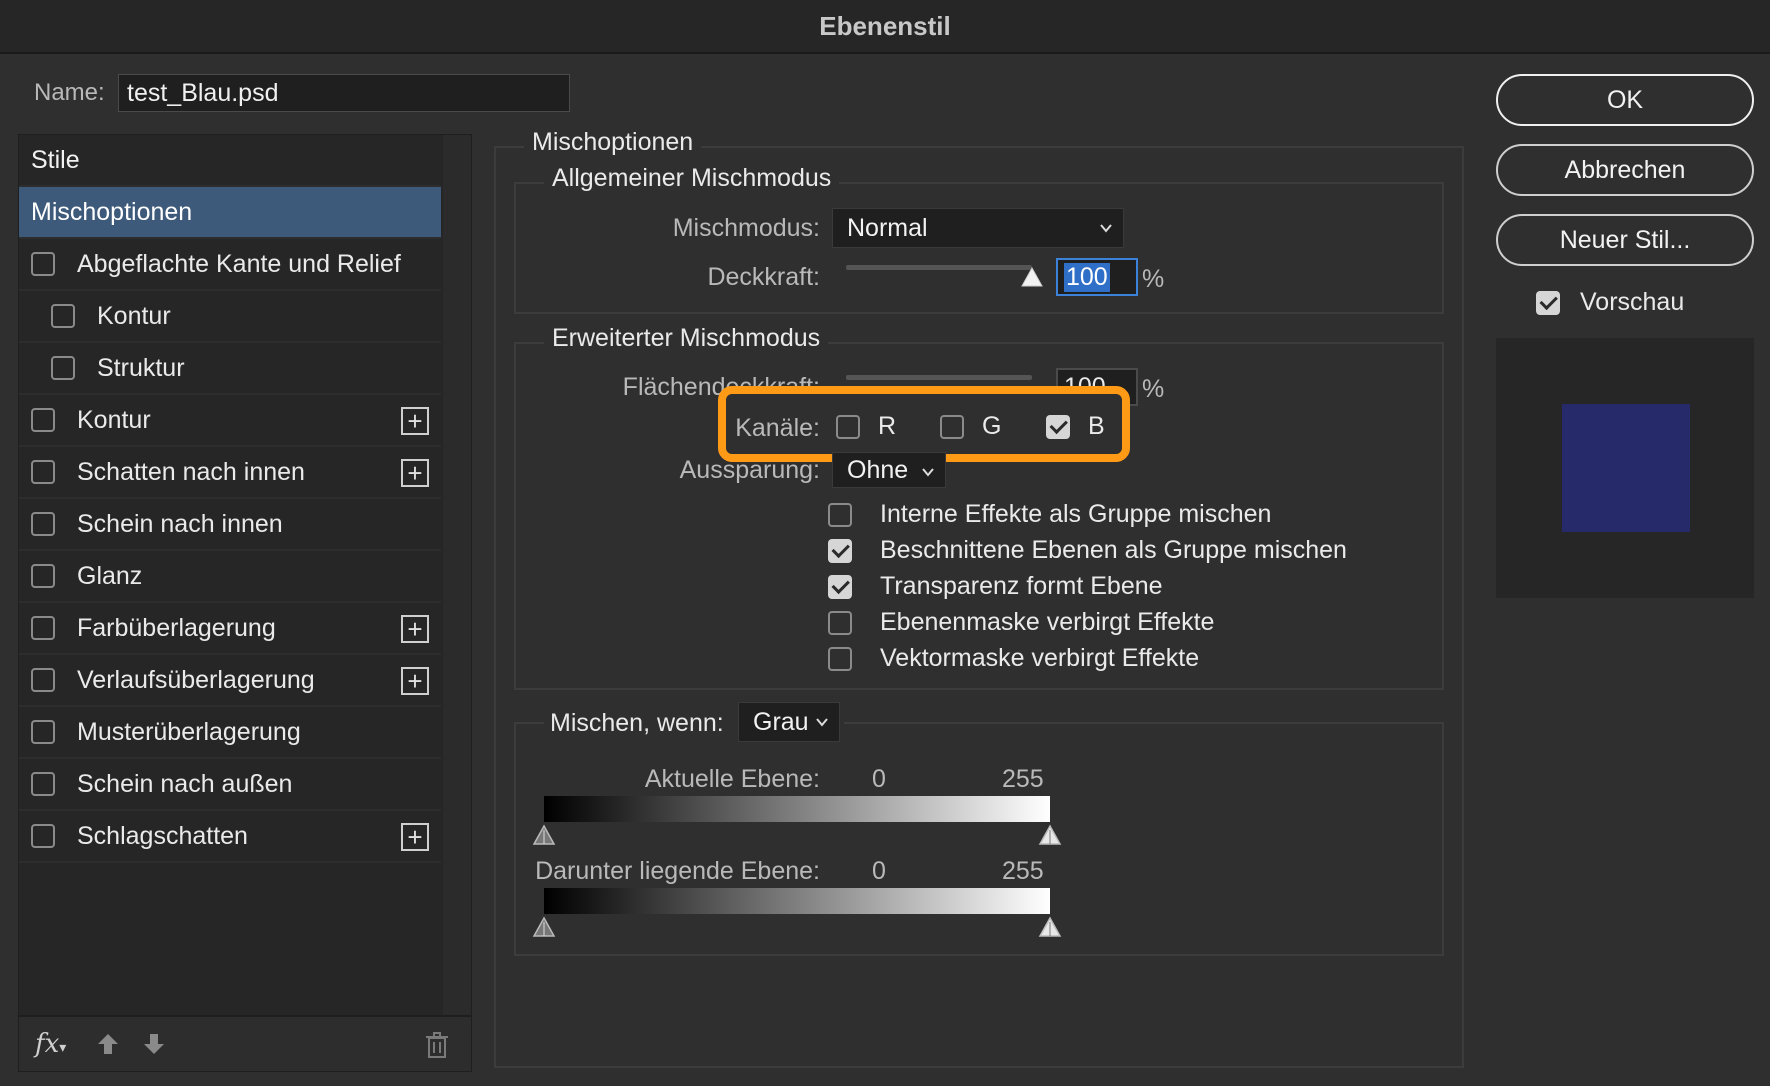 The image size is (1770, 1086). I want to click on style-item: Musterüberlagerung, so click(230, 733).